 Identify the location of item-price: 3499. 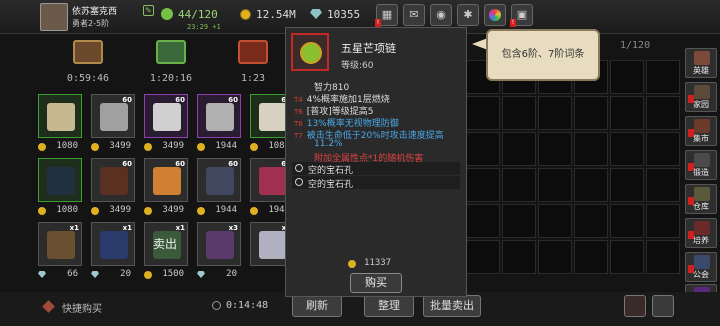
(113, 147).